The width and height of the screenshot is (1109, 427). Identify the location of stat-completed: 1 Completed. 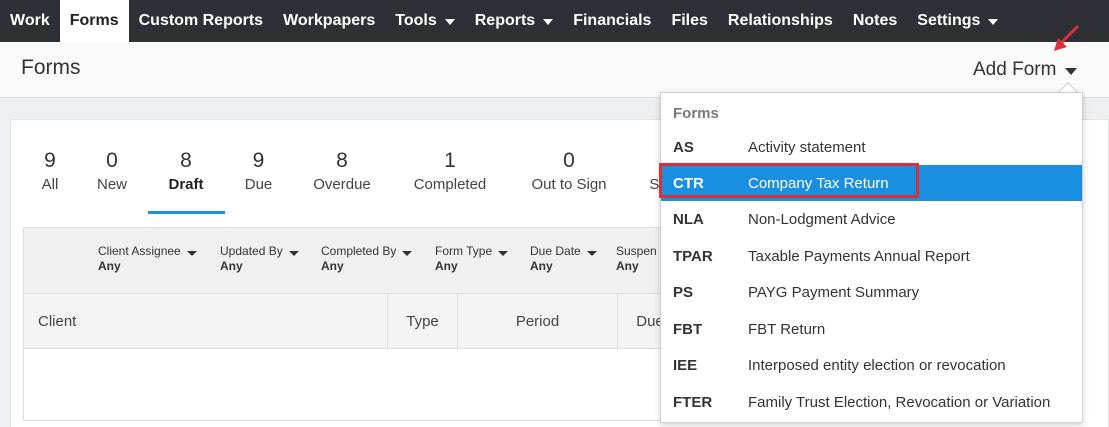
(450, 170).